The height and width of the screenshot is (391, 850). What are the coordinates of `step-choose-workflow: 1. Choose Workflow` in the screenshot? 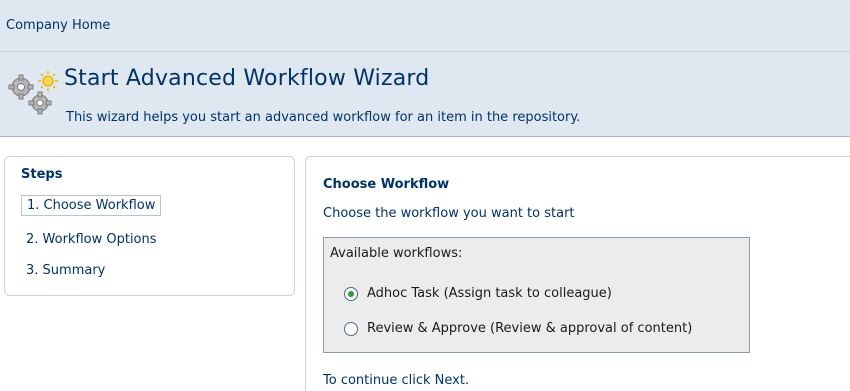 It's located at (91, 205).